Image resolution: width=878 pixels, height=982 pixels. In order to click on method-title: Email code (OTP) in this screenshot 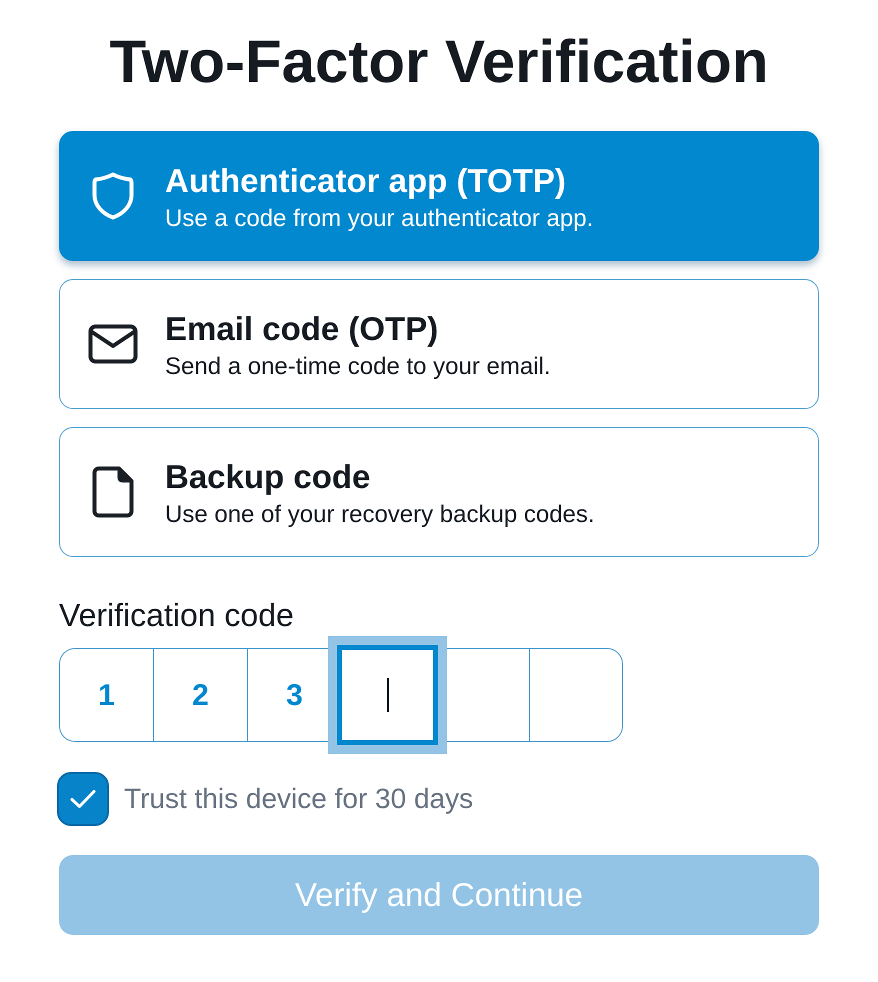, I will do `click(302, 329)`.